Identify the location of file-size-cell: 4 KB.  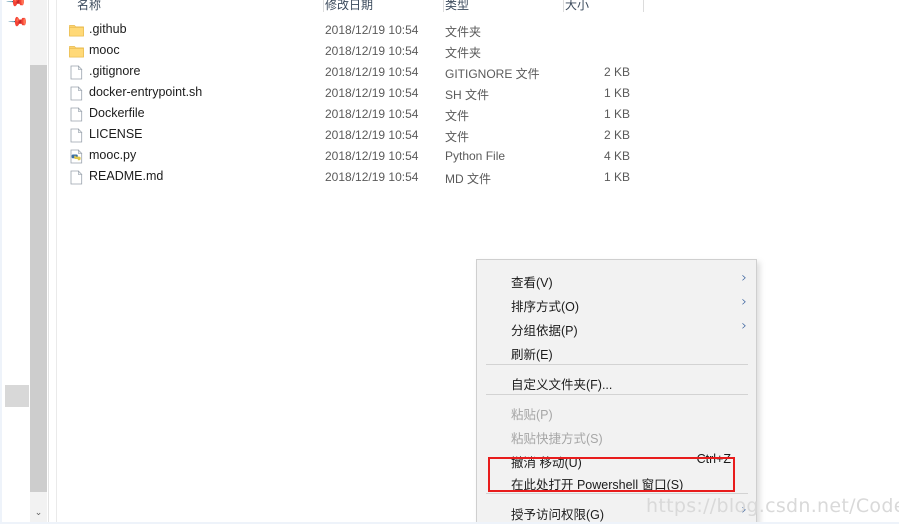
(616, 156).